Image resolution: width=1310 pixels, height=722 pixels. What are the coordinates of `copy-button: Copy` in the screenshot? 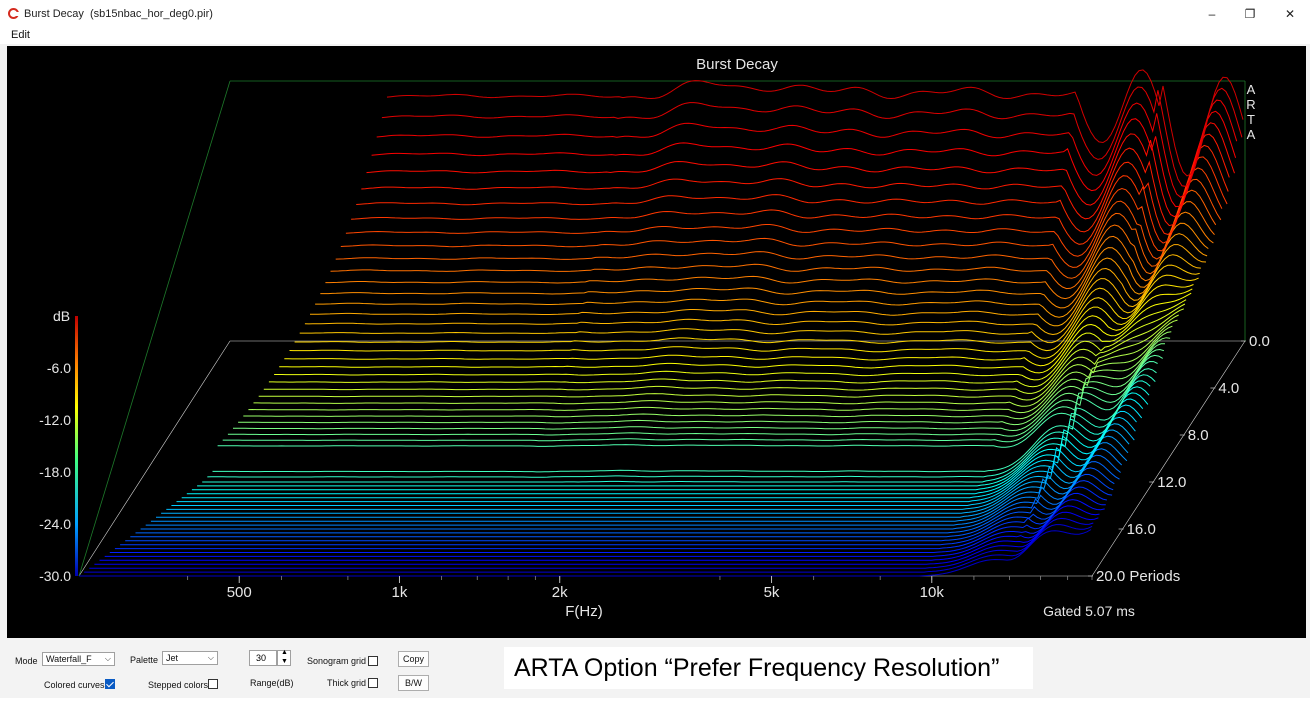 It's located at (413, 659).